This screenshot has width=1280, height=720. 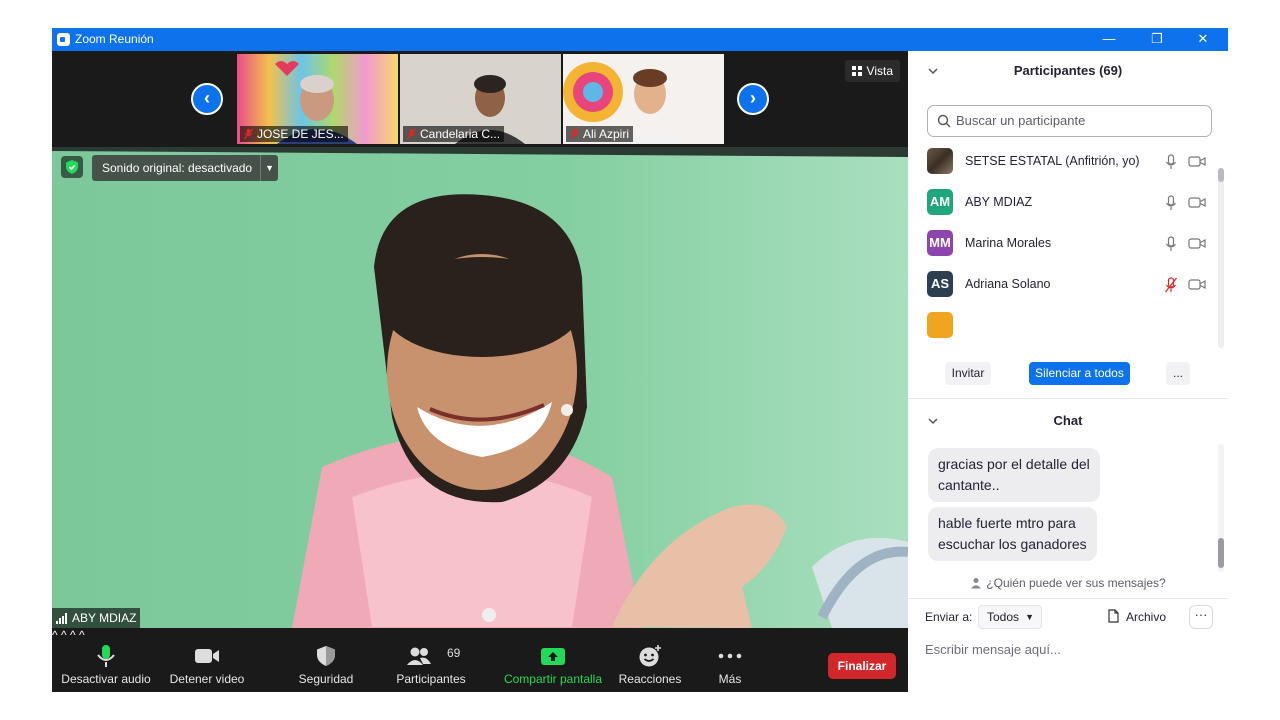 I want to click on avatar: AM, so click(x=940, y=202).